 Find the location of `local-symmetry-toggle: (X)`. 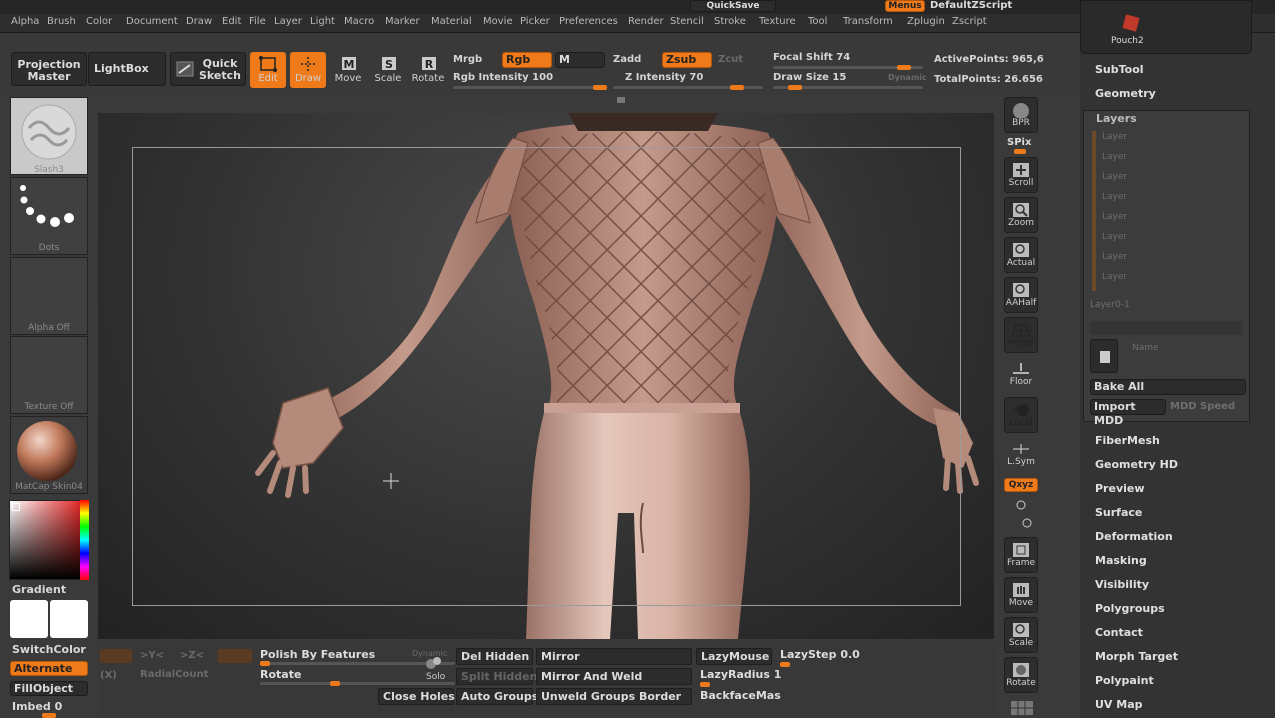

local-symmetry-toggle: (X) is located at coordinates (108, 675).